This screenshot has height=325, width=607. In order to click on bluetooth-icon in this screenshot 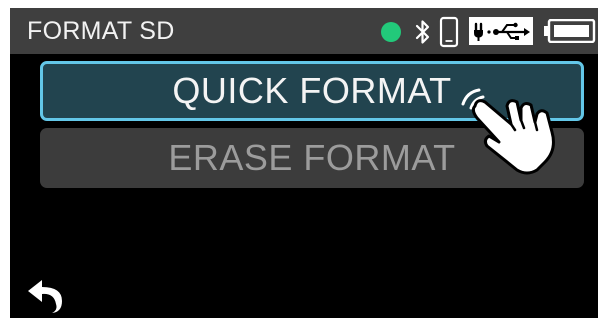, I will do `click(422, 32)`.